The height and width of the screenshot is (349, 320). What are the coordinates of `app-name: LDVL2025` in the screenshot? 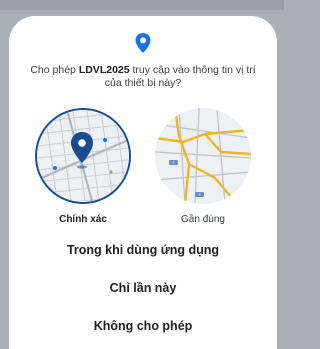 It's located at (104, 70).